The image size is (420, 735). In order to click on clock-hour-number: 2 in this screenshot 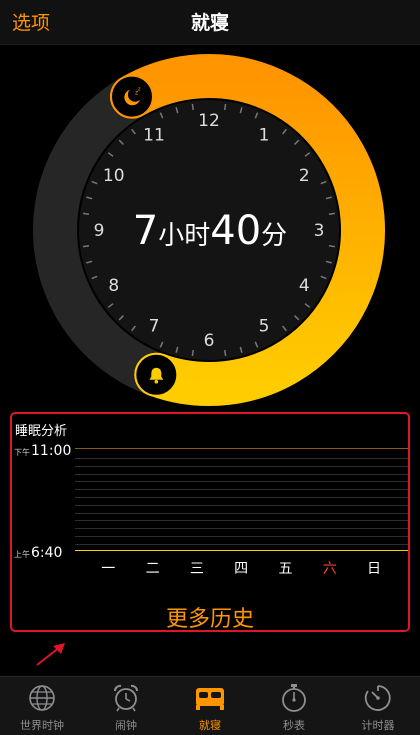, I will do `click(304, 176)`.